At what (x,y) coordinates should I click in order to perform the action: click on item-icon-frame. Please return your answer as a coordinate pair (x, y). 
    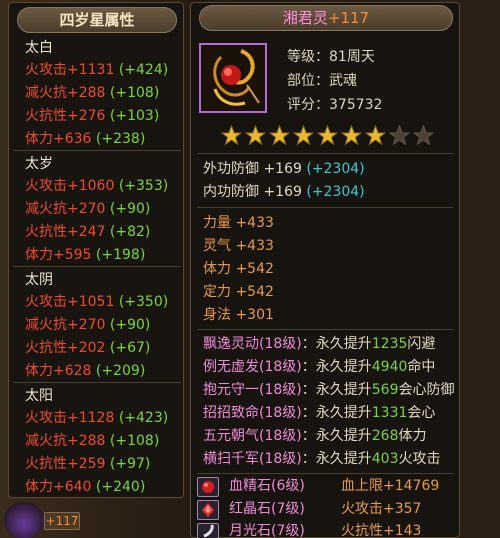
    Looking at the image, I should click on (233, 78).